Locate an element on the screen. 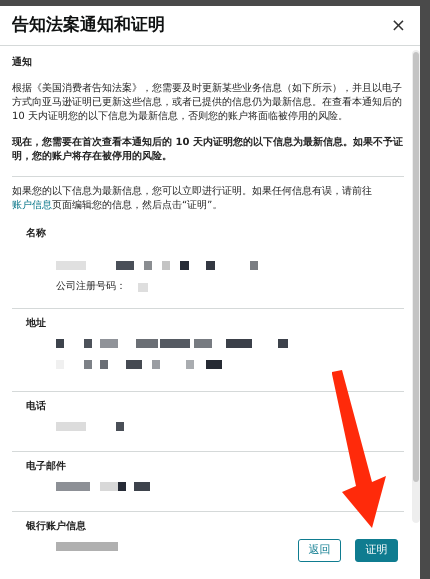  back-button: 返回 is located at coordinates (319, 550).